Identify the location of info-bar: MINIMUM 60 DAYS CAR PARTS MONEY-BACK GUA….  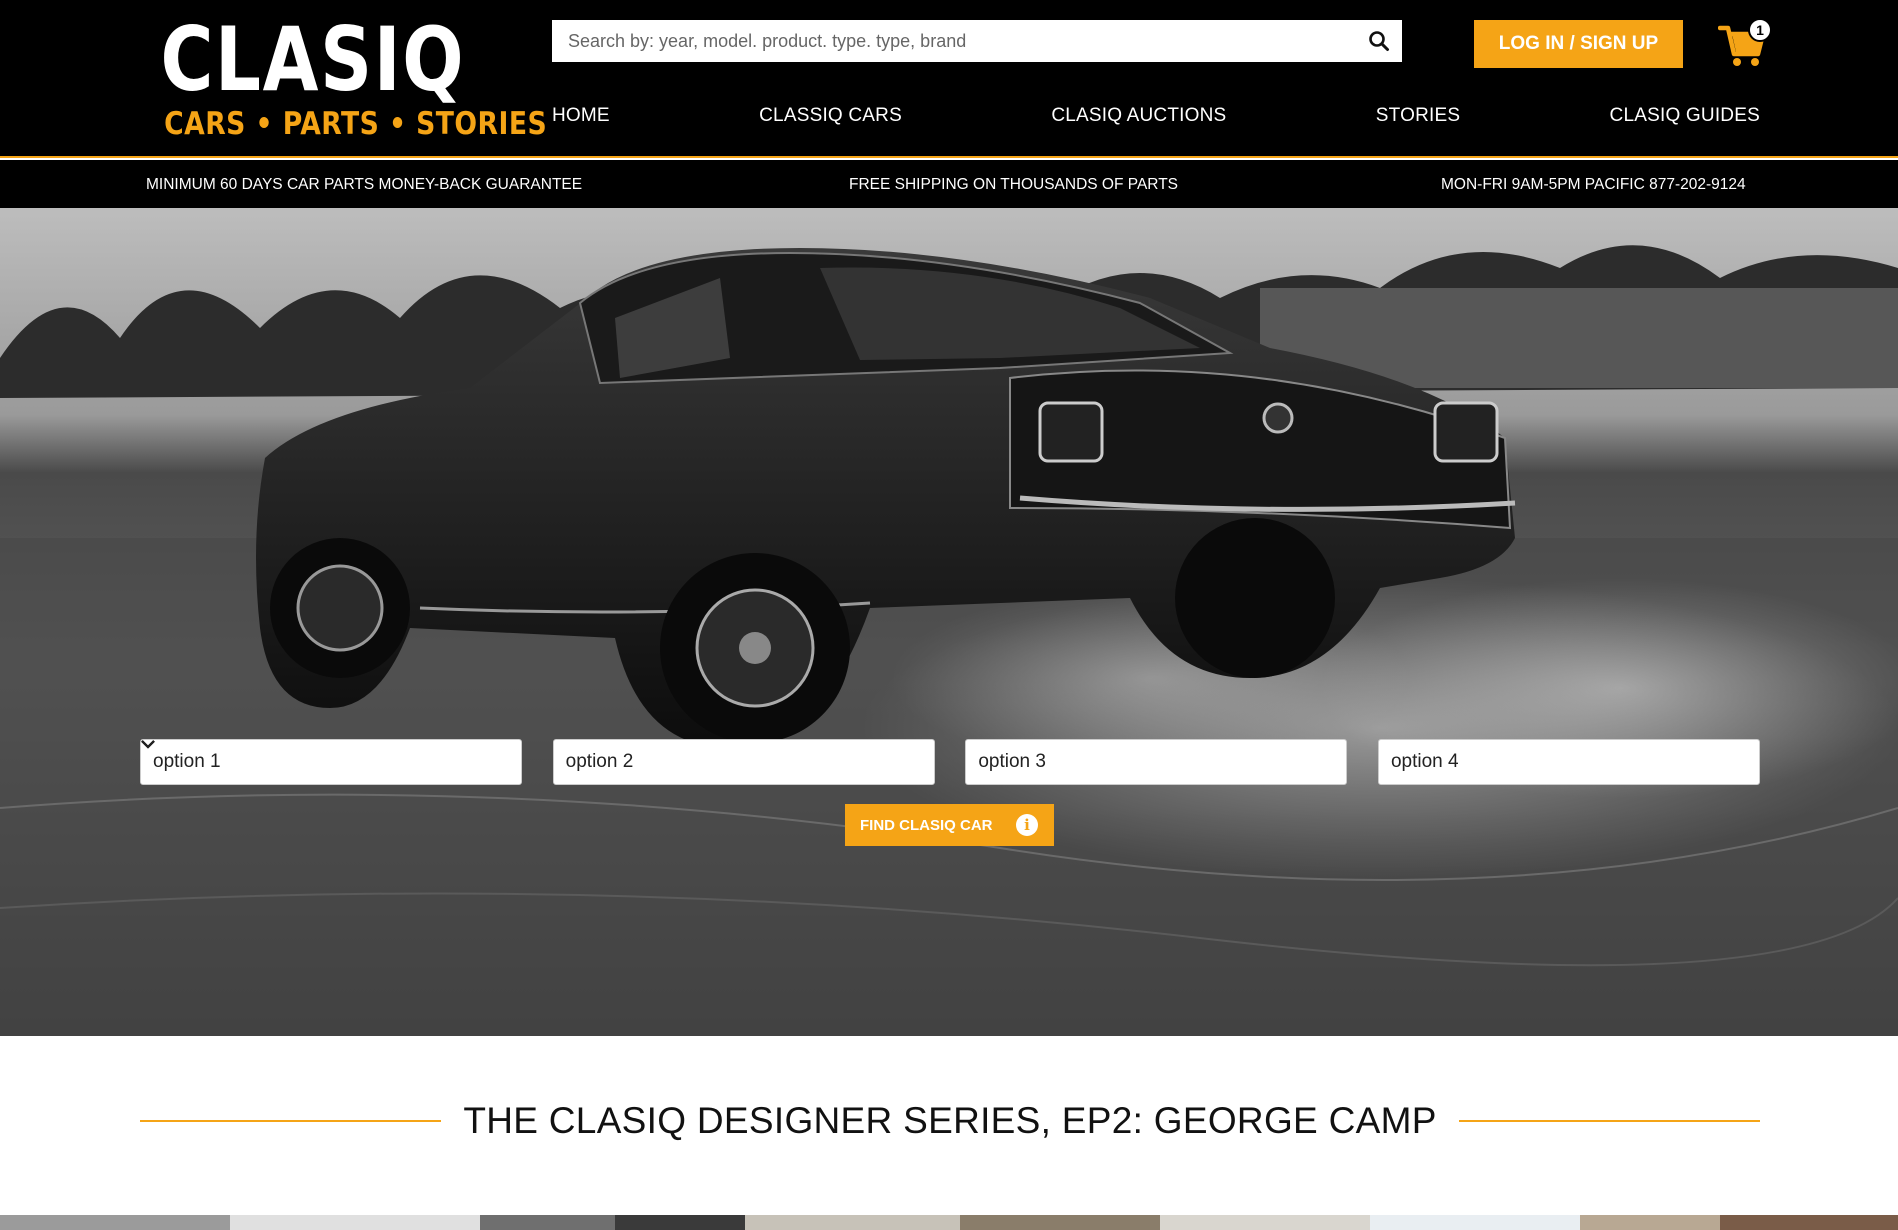
(949, 184).